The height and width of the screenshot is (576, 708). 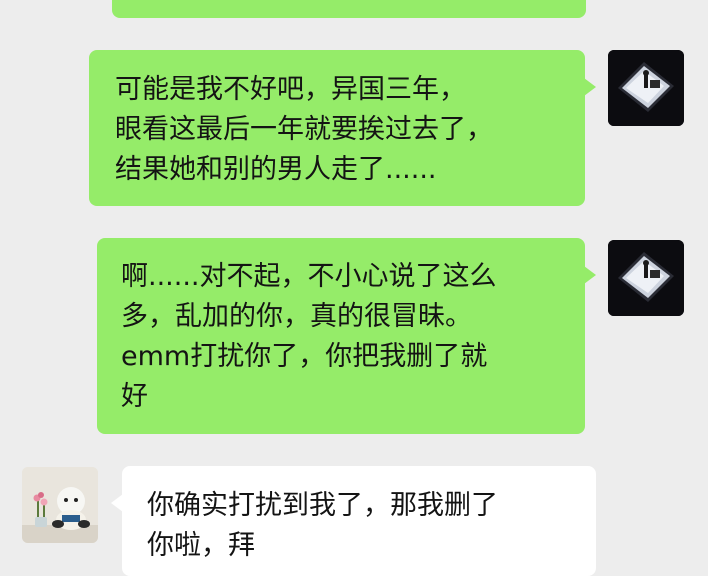 What do you see at coordinates (349, 9) in the screenshot?
I see `message-bubble-sent` at bounding box center [349, 9].